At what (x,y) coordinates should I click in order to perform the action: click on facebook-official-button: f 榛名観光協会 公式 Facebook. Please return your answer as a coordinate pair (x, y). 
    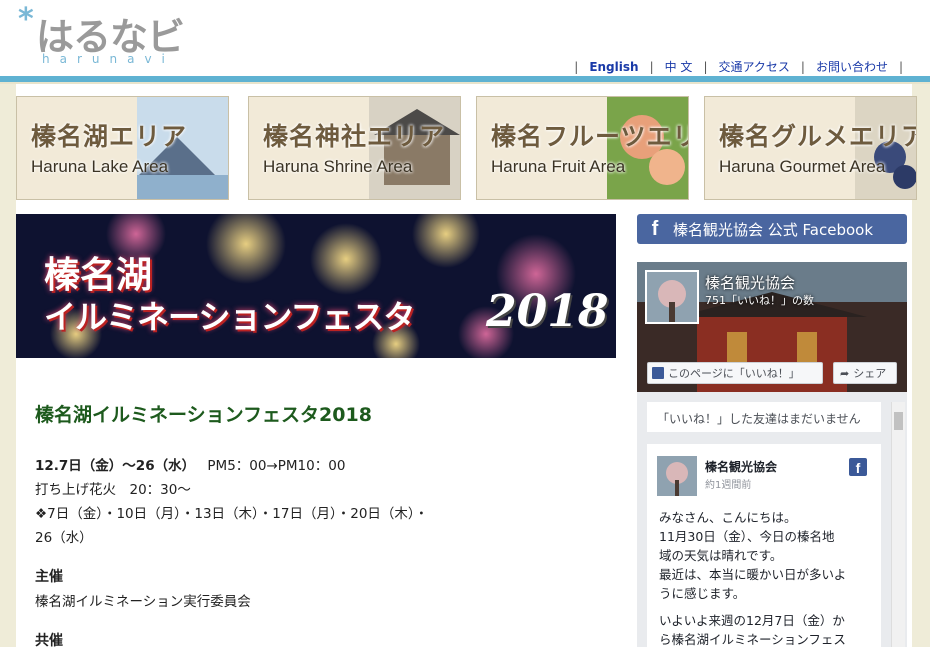
    Looking at the image, I should click on (772, 229).